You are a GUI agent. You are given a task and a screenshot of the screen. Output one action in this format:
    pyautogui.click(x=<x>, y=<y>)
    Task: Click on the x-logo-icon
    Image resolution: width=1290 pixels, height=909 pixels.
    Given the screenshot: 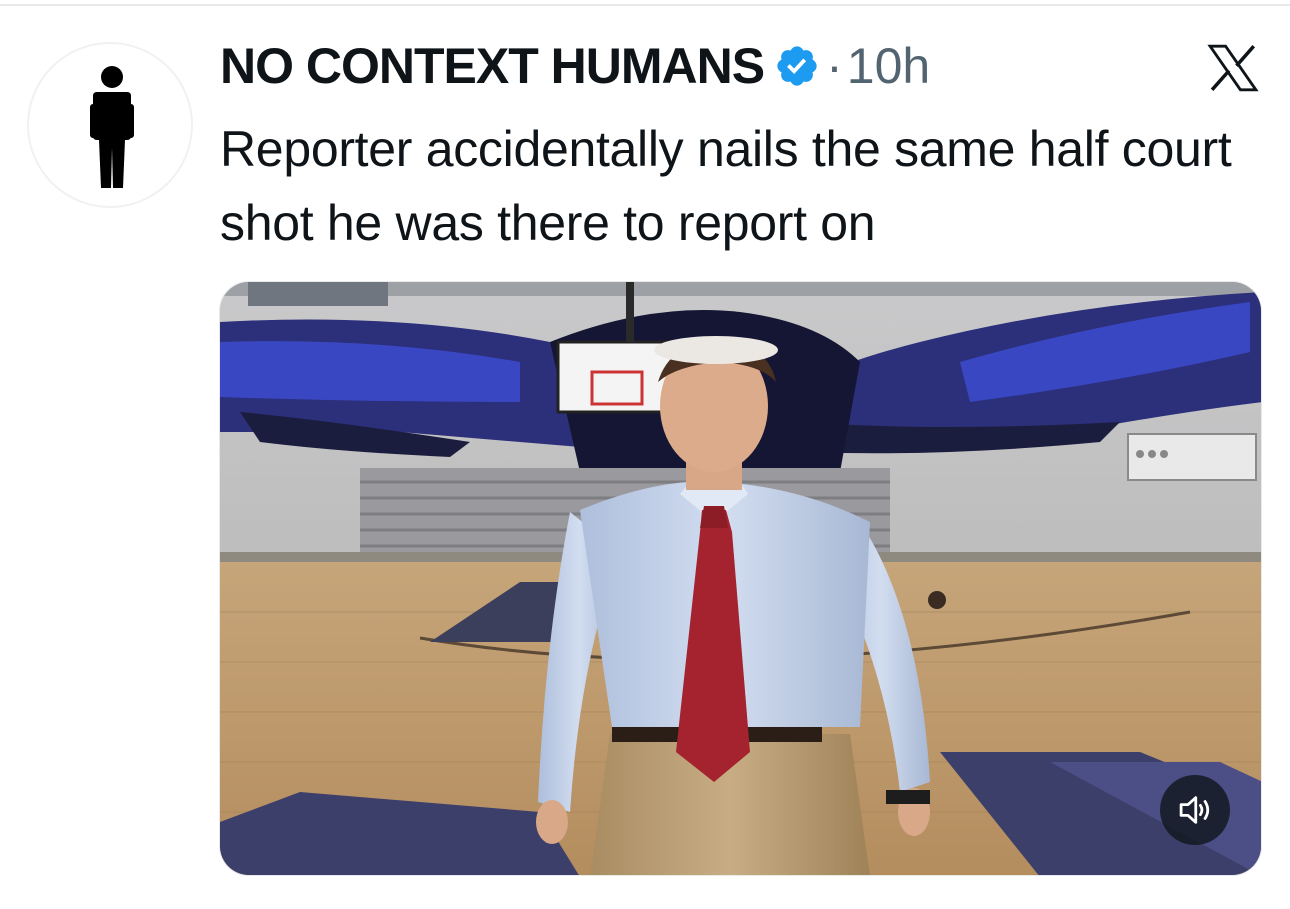 What is the action you would take?
    pyautogui.click(x=1233, y=68)
    